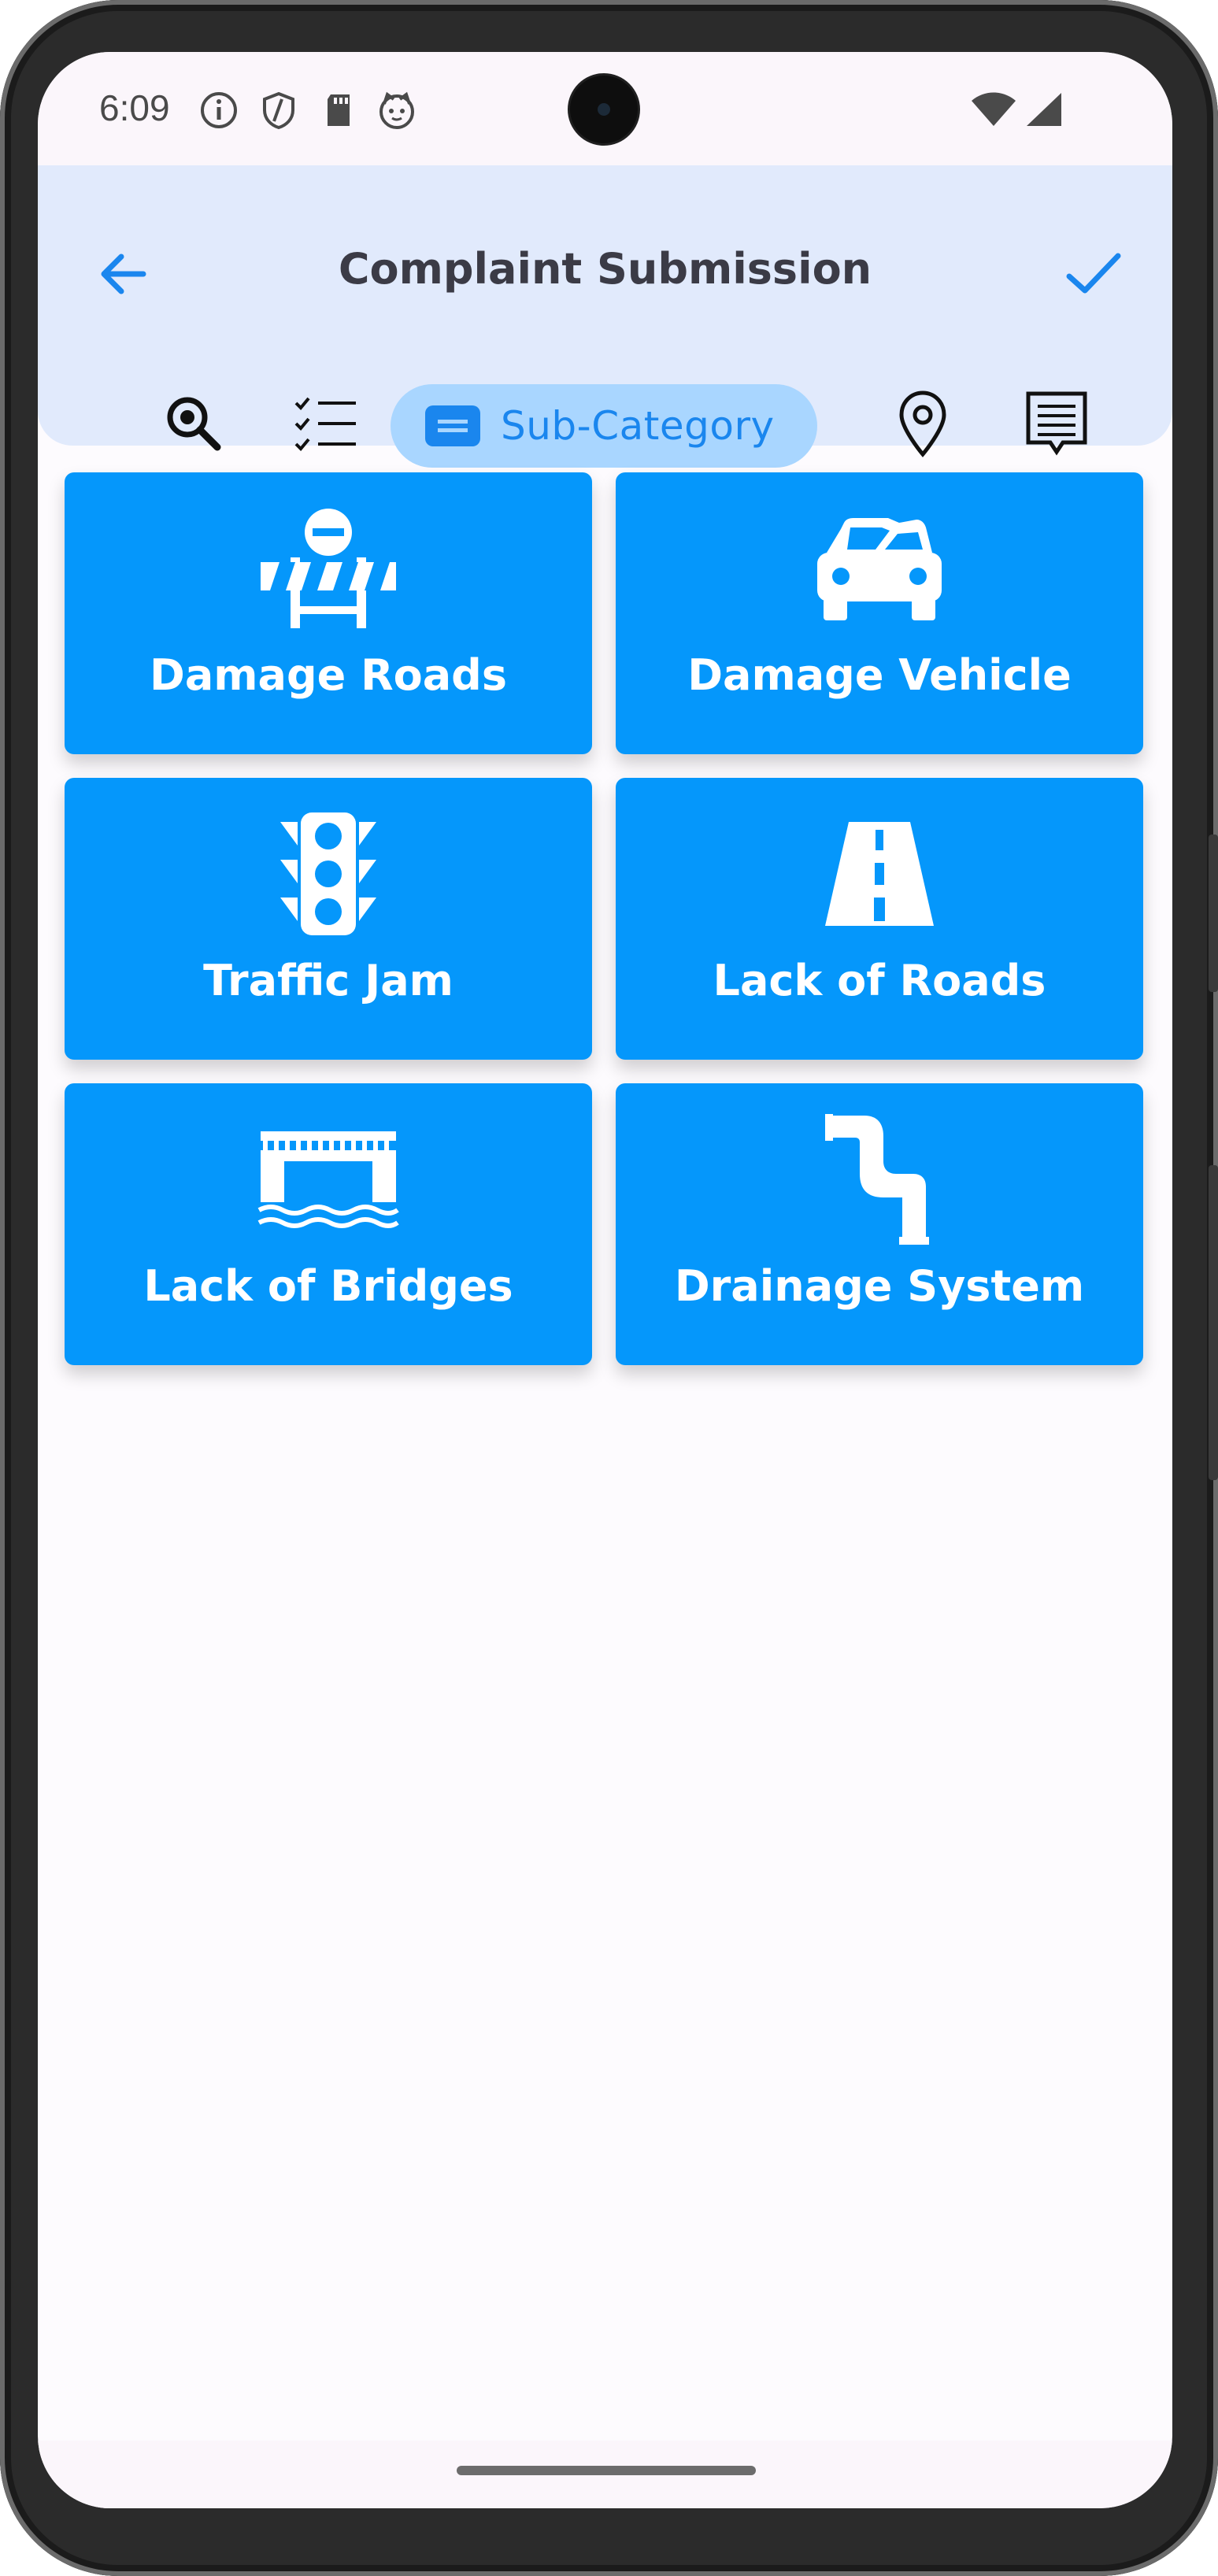 The height and width of the screenshot is (2576, 1218). I want to click on card-drainage-system: Drainage System, so click(879, 1224).